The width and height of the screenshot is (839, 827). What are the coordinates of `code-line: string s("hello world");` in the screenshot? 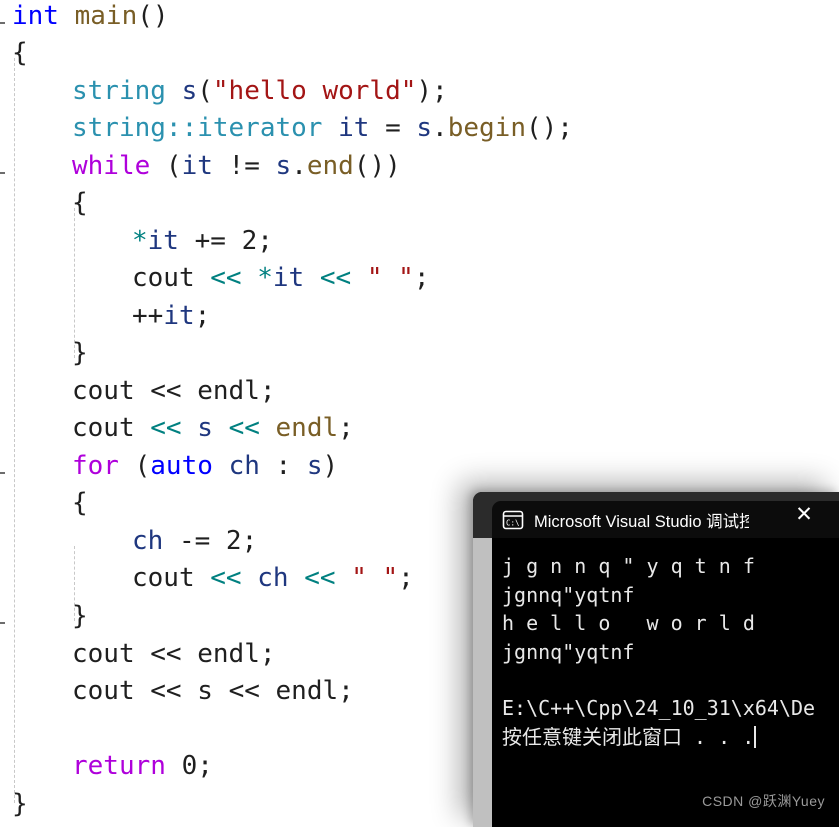 It's located at (224, 92).